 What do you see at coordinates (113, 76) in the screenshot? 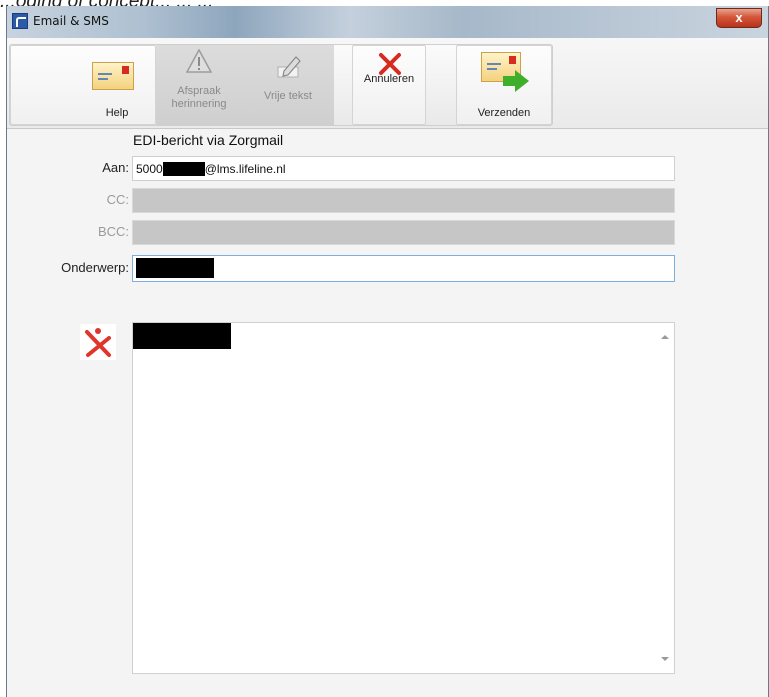
I see `mail-icon` at bounding box center [113, 76].